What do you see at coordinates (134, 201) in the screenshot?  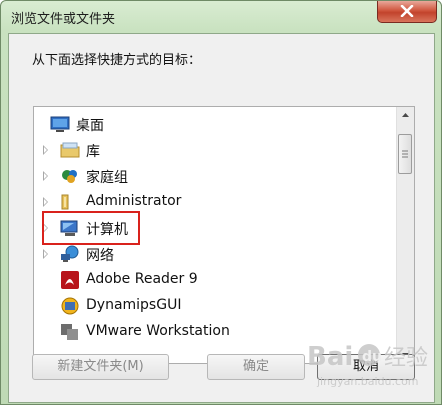 I see `tree-item-label: Administrator` at bounding box center [134, 201].